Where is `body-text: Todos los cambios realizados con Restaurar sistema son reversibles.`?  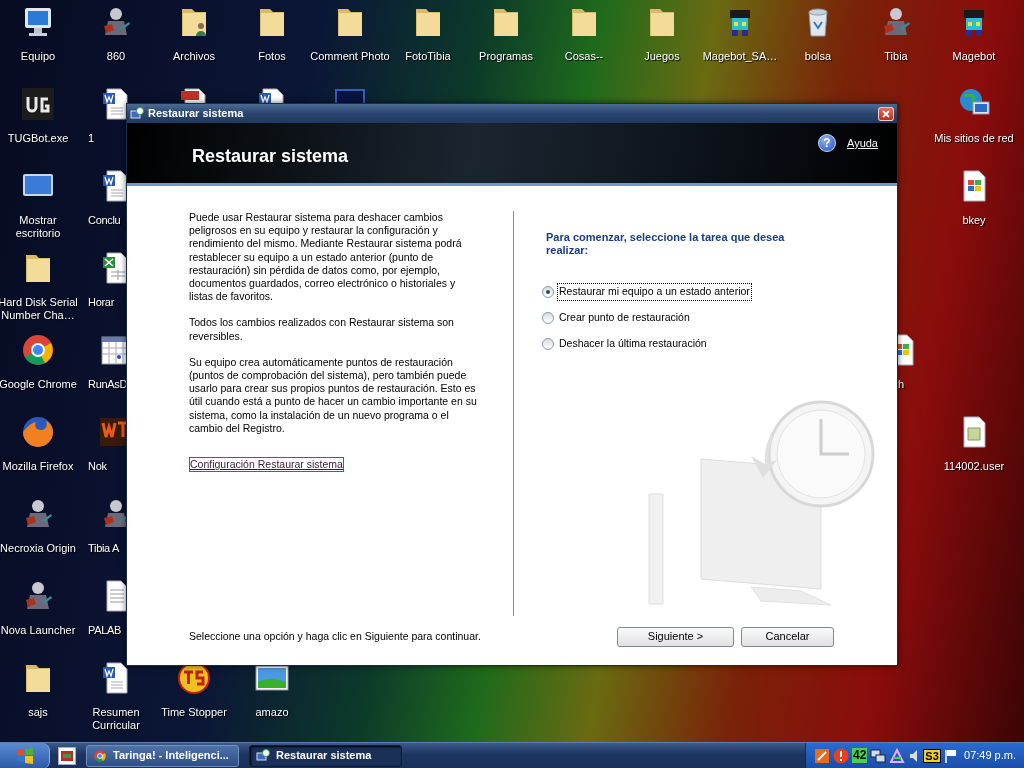
body-text: Todos los cambios realizados con Restaurar sistema son reversibles. is located at coordinates (322, 329).